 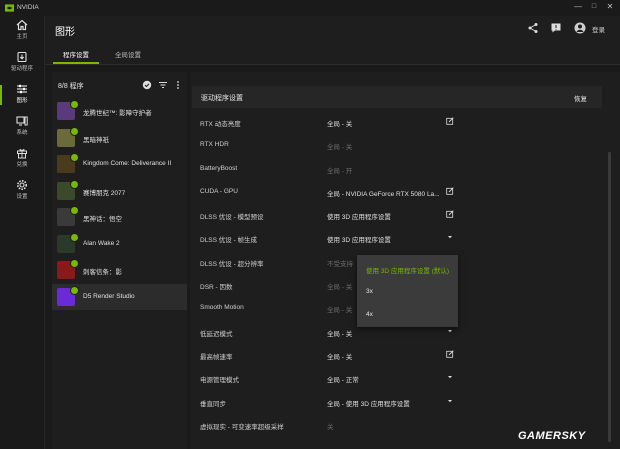 I want to click on program-name: 黑神话：悟空, so click(x=102, y=219).